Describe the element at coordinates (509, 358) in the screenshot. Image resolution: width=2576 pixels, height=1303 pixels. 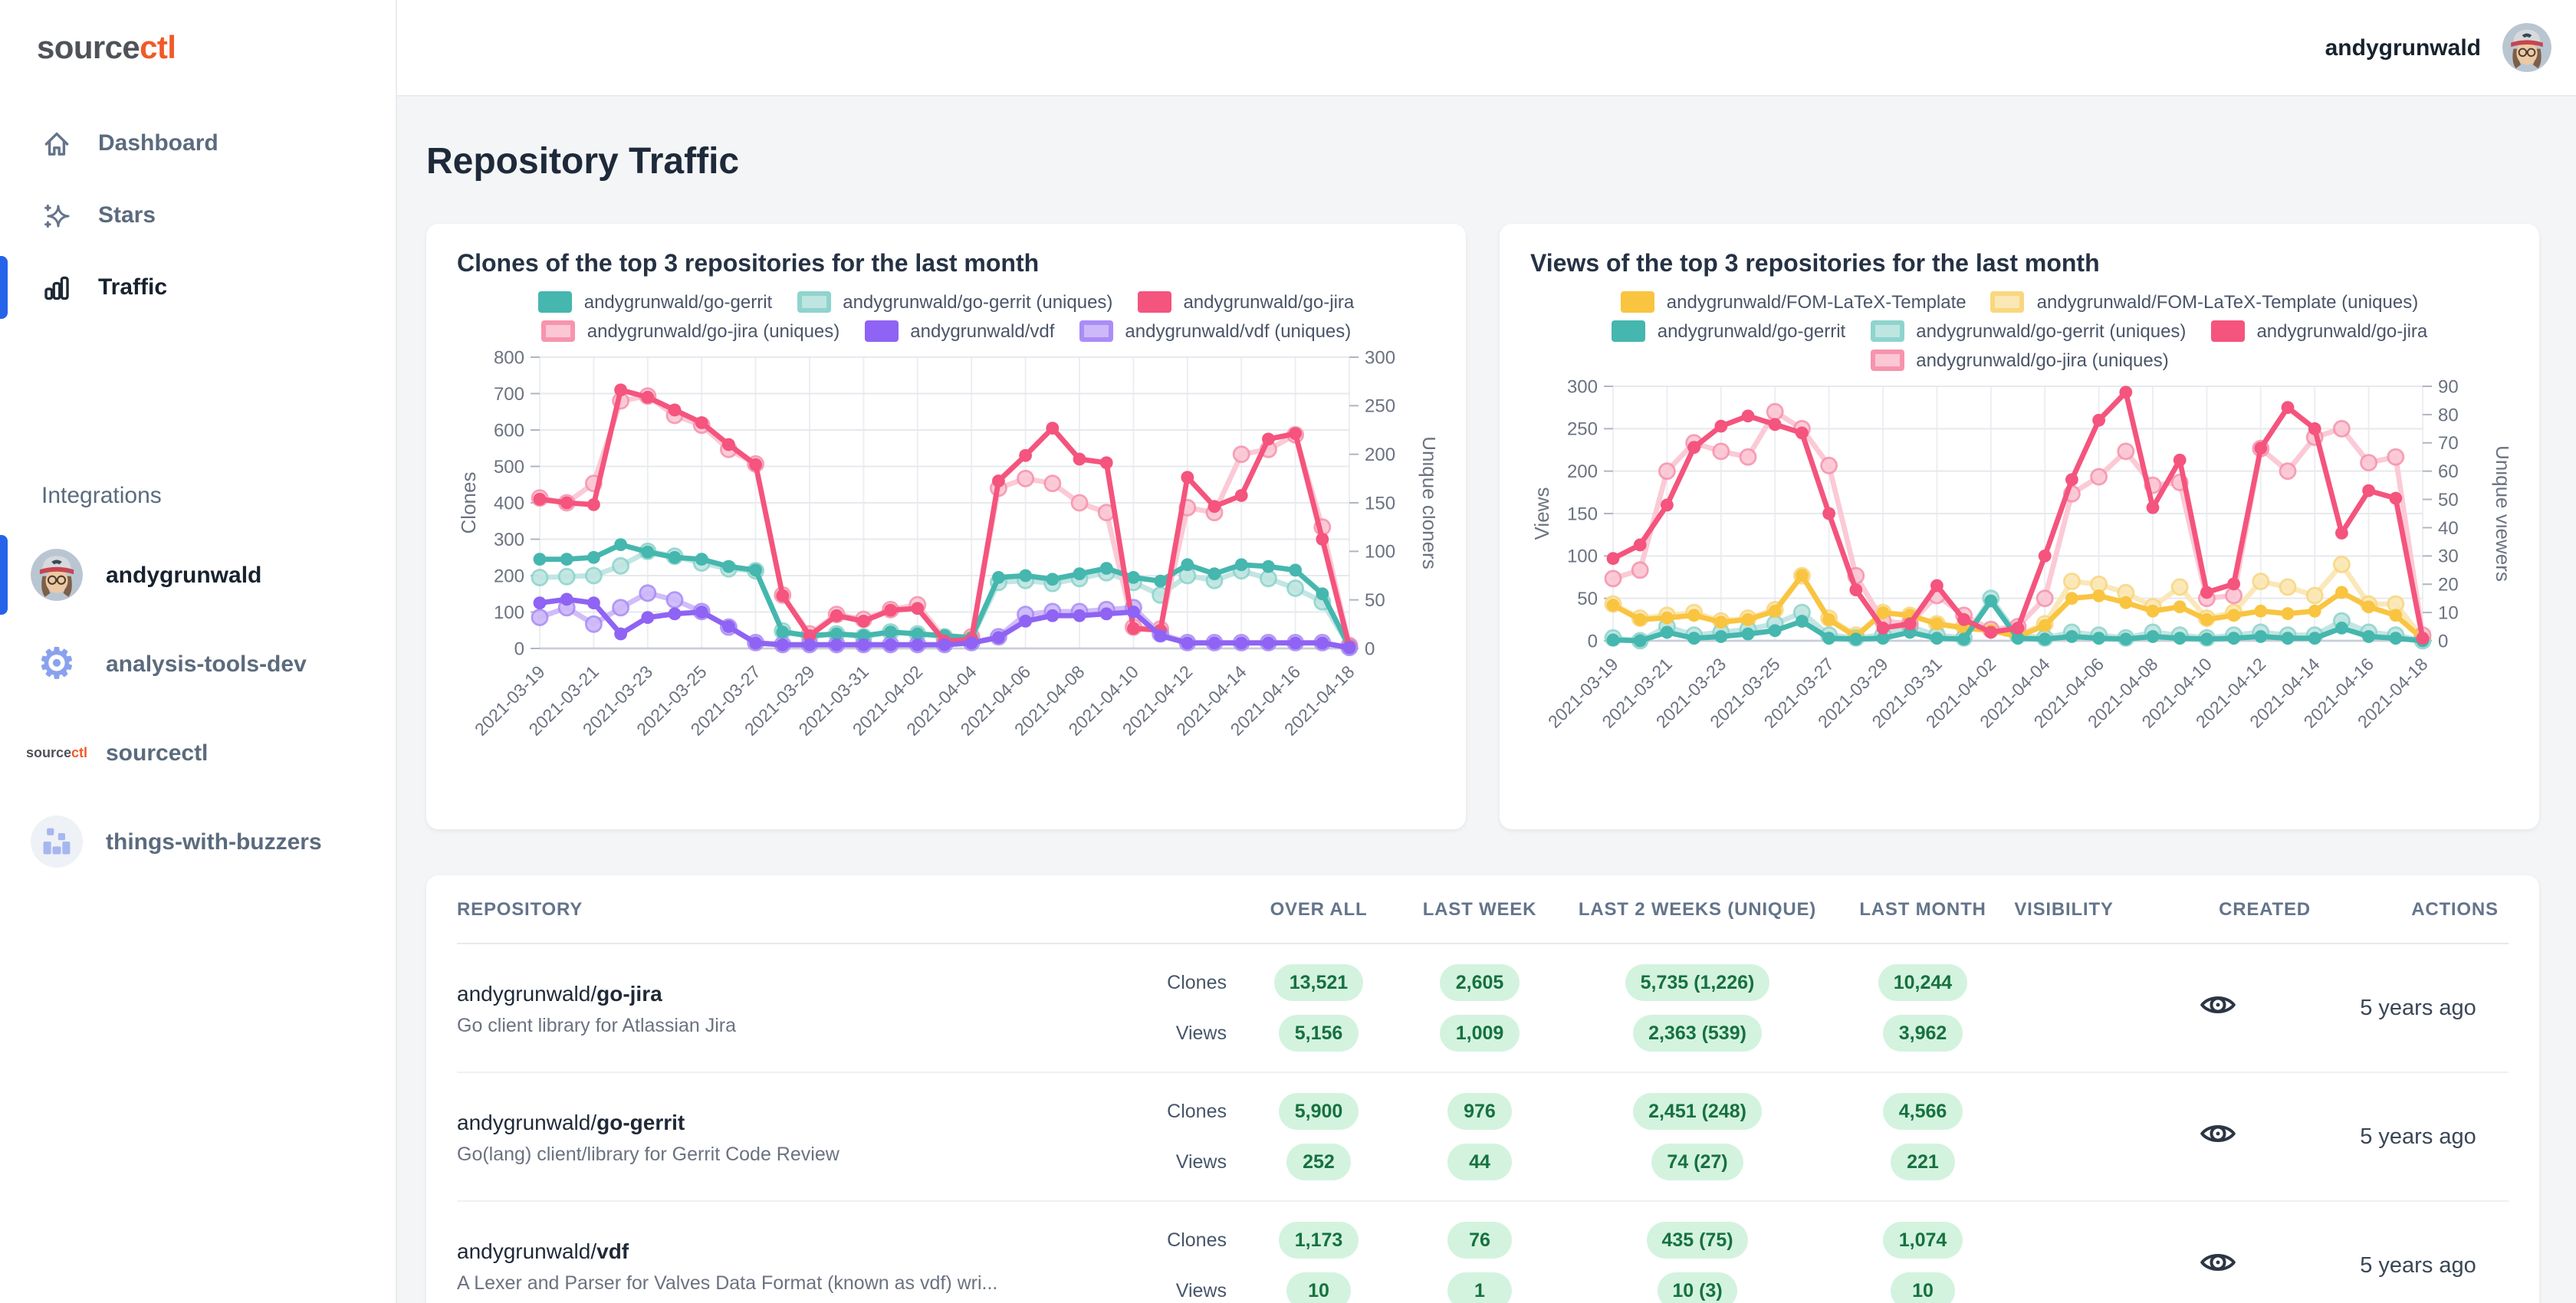
I see `svg-text: 800` at that location.